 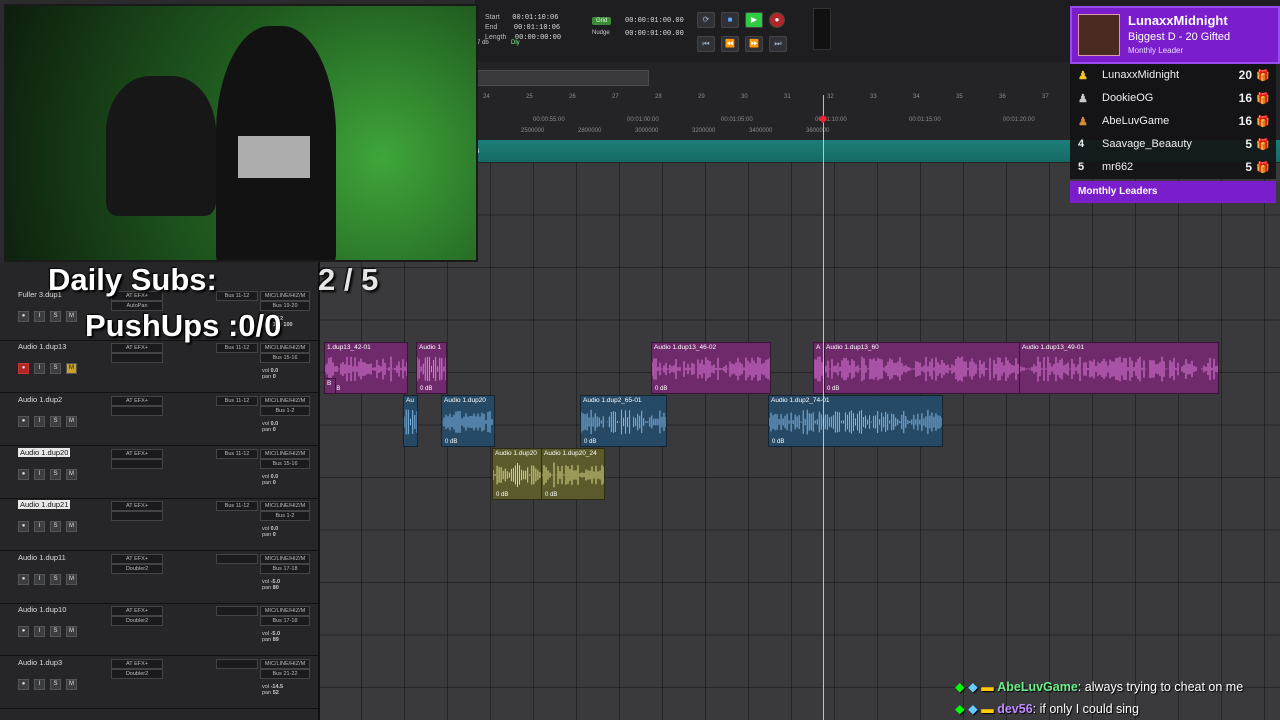 I want to click on nudge-value: 00:00:01:00.00, so click(x=654, y=34).